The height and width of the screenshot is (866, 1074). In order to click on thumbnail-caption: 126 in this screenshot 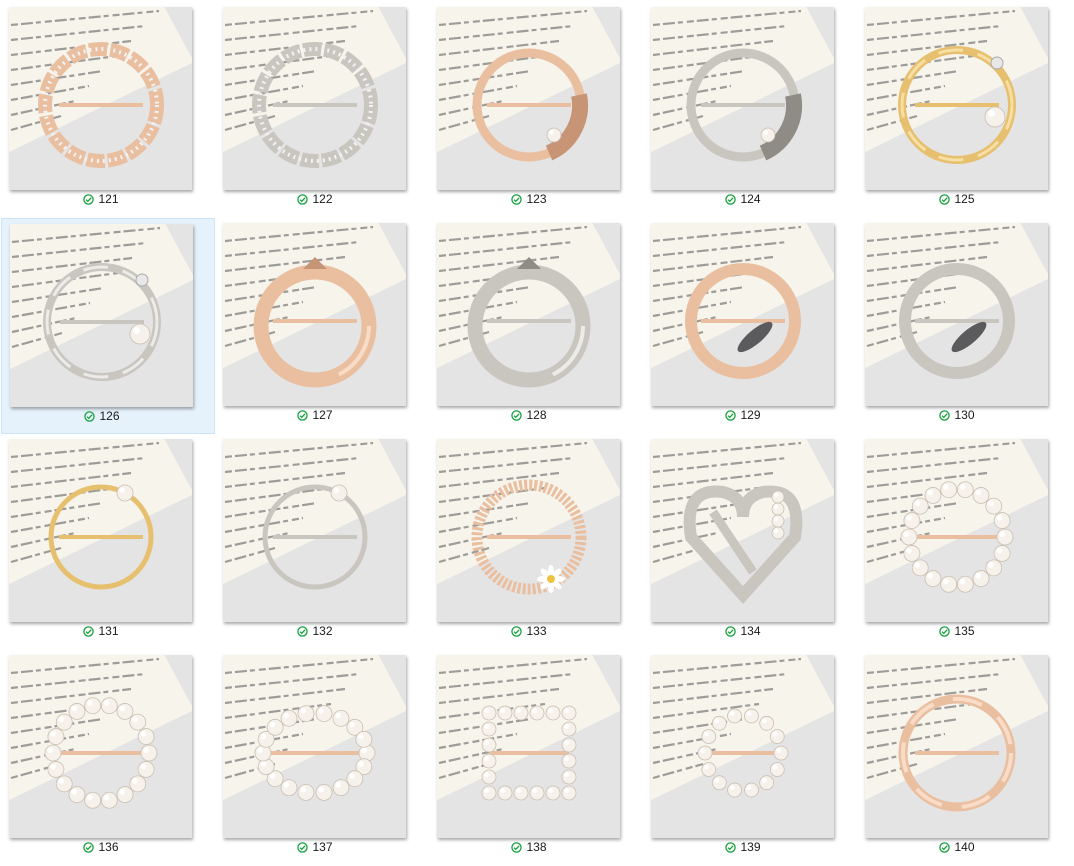, I will do `click(102, 416)`.